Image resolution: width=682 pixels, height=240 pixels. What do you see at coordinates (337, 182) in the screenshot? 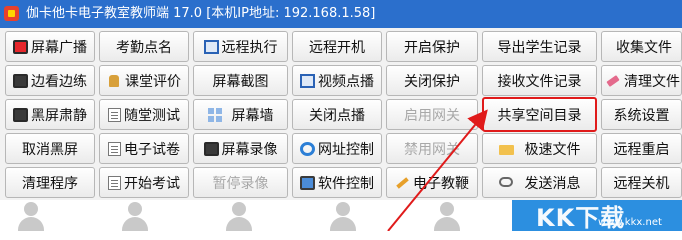
I see `software-control-button: 软件控制` at bounding box center [337, 182].